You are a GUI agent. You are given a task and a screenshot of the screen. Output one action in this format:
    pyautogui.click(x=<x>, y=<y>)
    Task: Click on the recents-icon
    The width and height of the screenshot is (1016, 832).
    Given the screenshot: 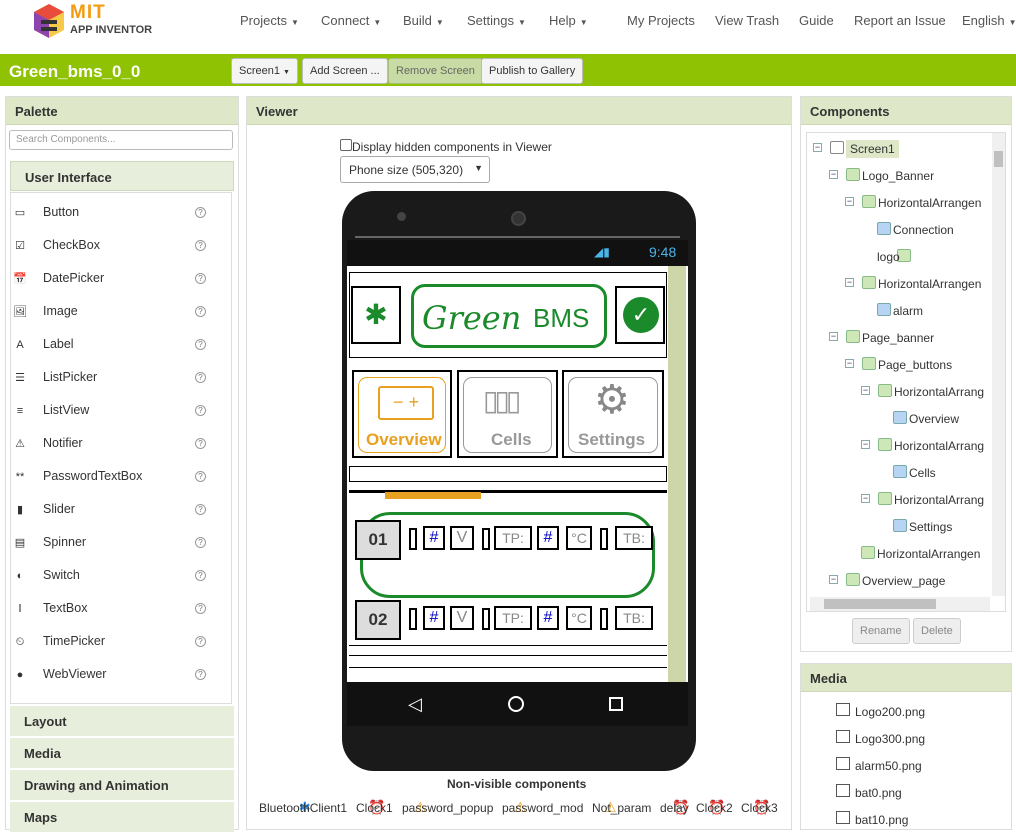 What is the action you would take?
    pyautogui.click(x=616, y=704)
    